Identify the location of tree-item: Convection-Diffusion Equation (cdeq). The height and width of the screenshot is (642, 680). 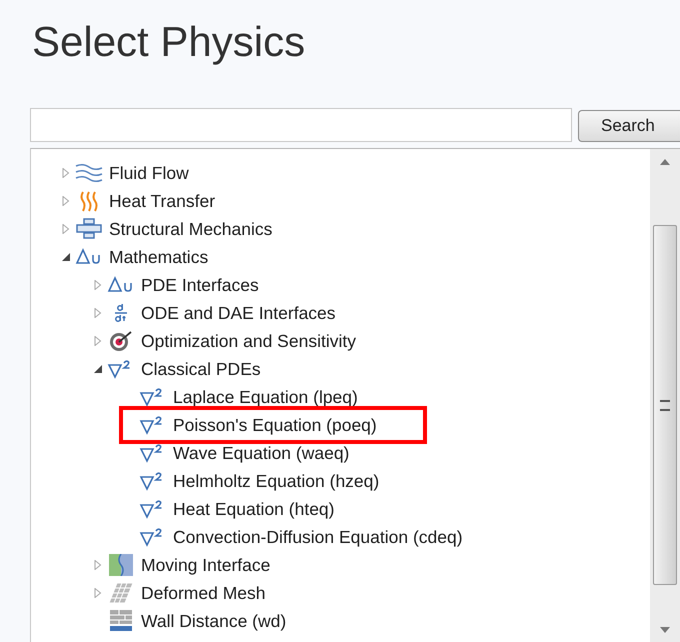
(318, 537).